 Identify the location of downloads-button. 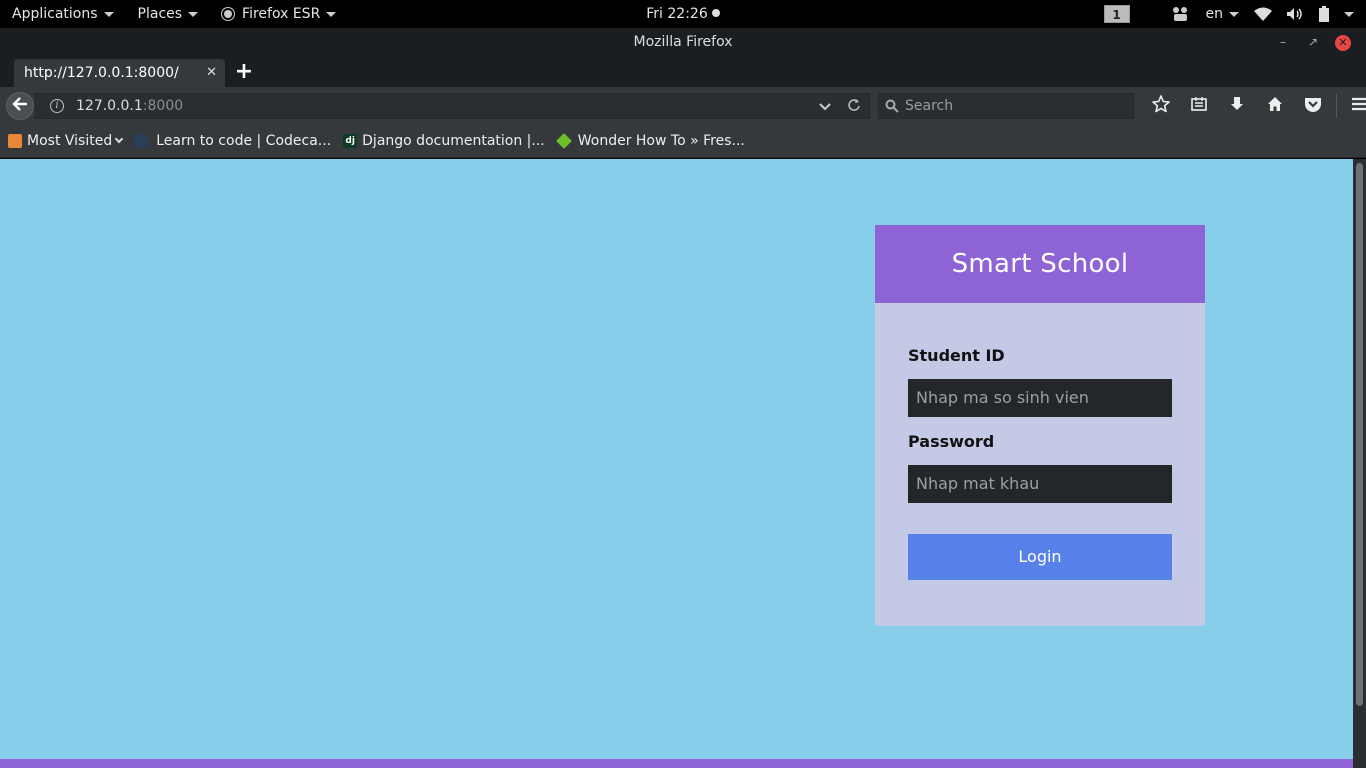
(1237, 106).